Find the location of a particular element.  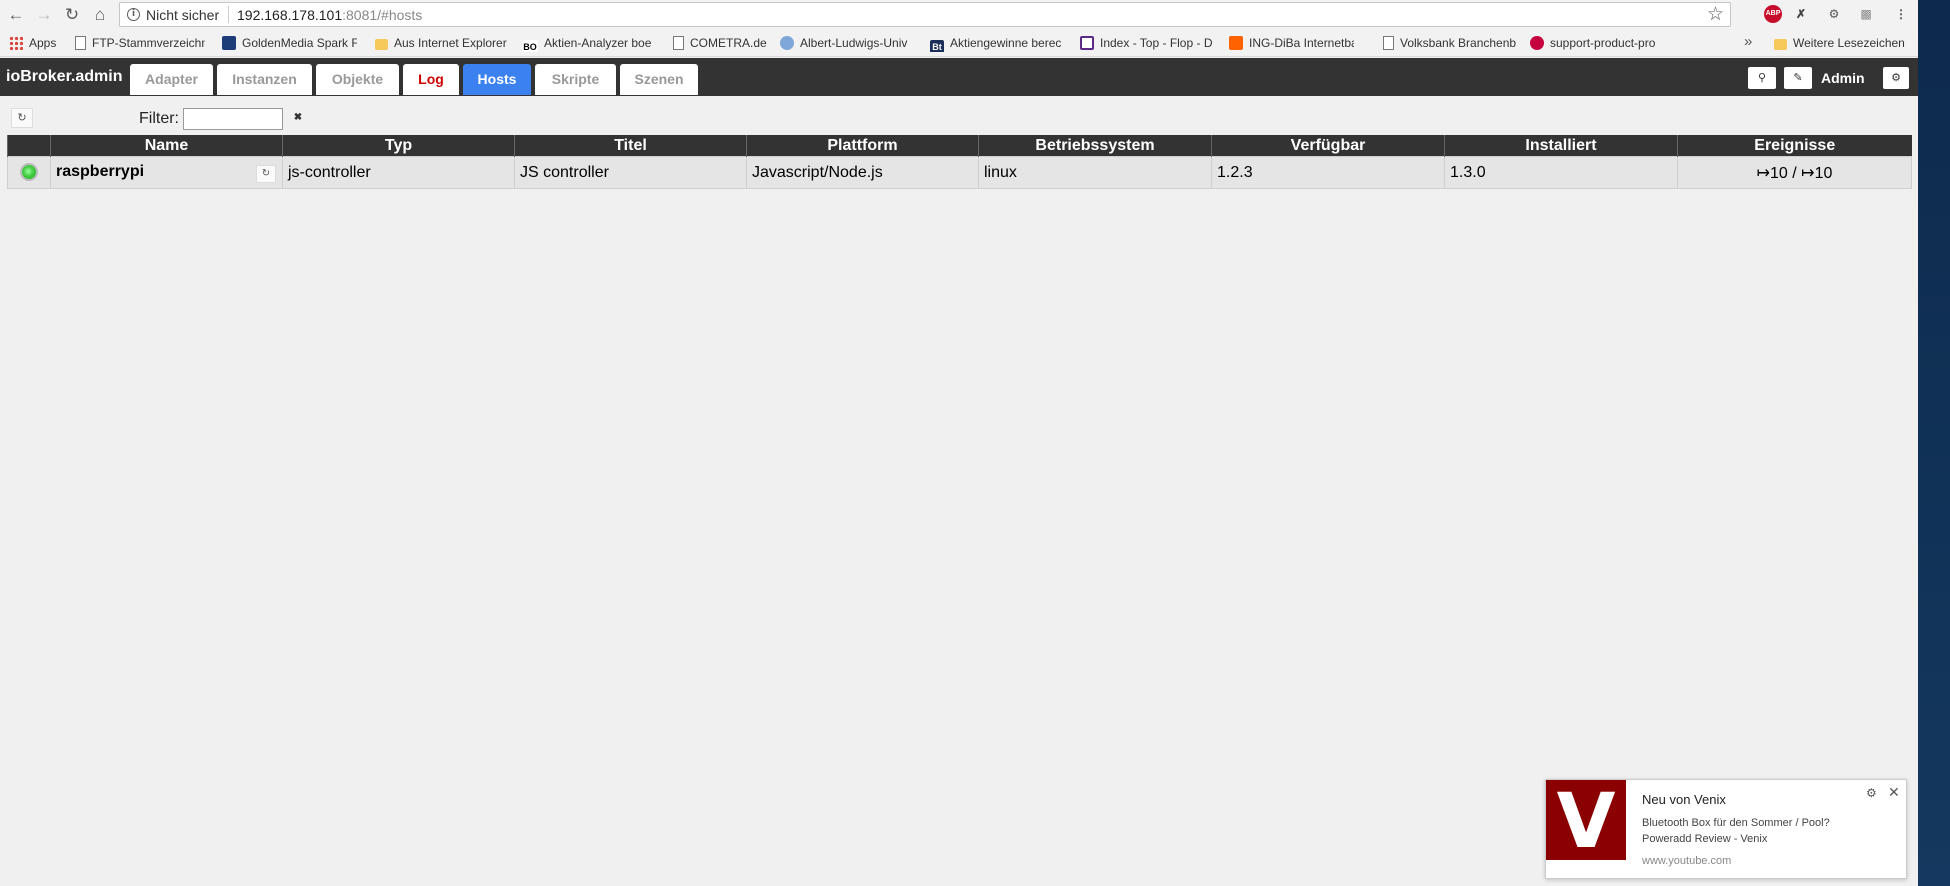

bookmark-apps: Apps is located at coordinates (32, 43).